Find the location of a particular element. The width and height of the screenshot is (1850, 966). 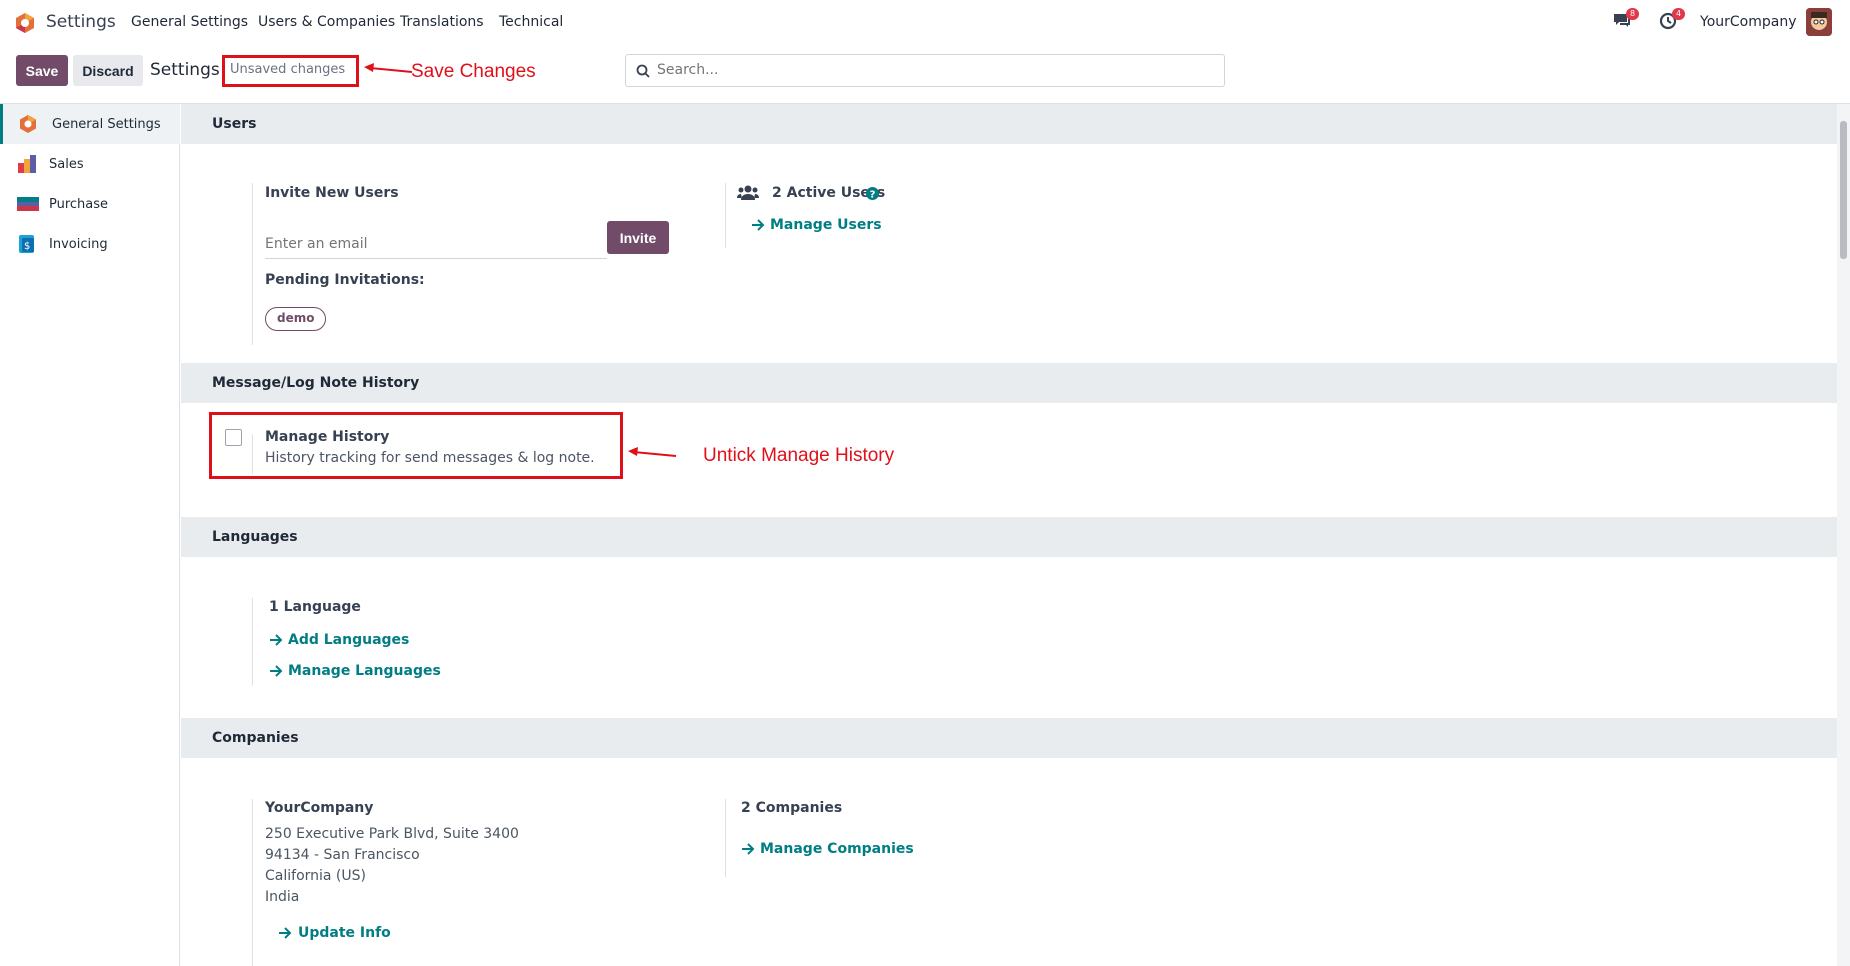

messages-button: 8 is located at coordinates (1626, 21).